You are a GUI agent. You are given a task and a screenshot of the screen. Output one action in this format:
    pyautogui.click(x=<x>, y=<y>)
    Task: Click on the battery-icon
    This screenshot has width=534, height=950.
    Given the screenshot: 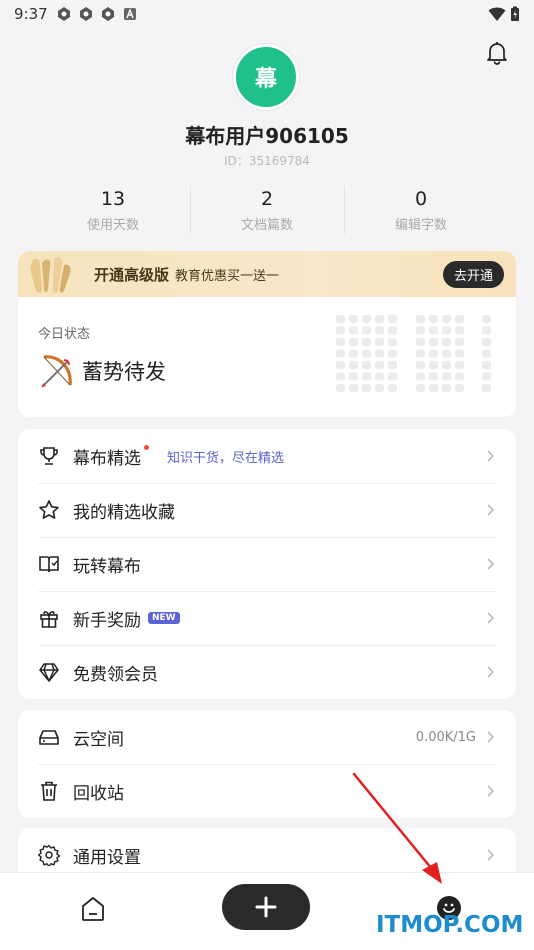 What is the action you would take?
    pyautogui.click(x=515, y=13)
    